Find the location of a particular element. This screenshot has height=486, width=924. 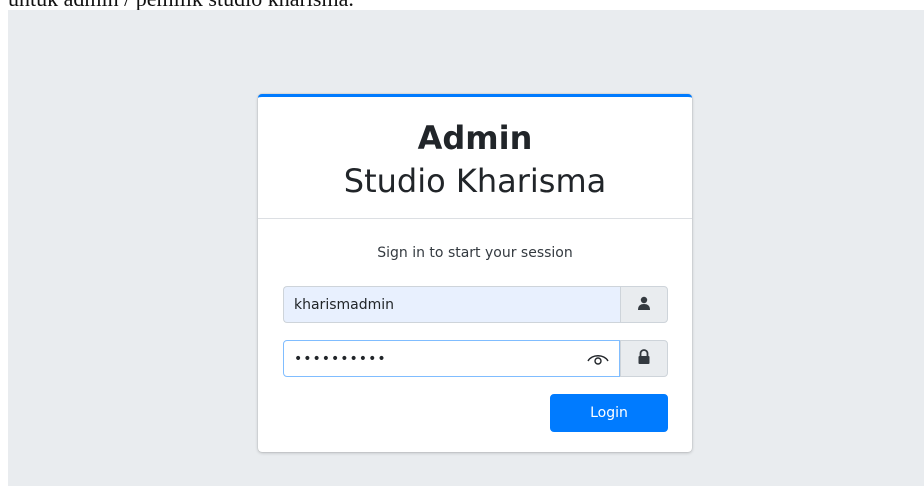

username-group is located at coordinates (475, 304).